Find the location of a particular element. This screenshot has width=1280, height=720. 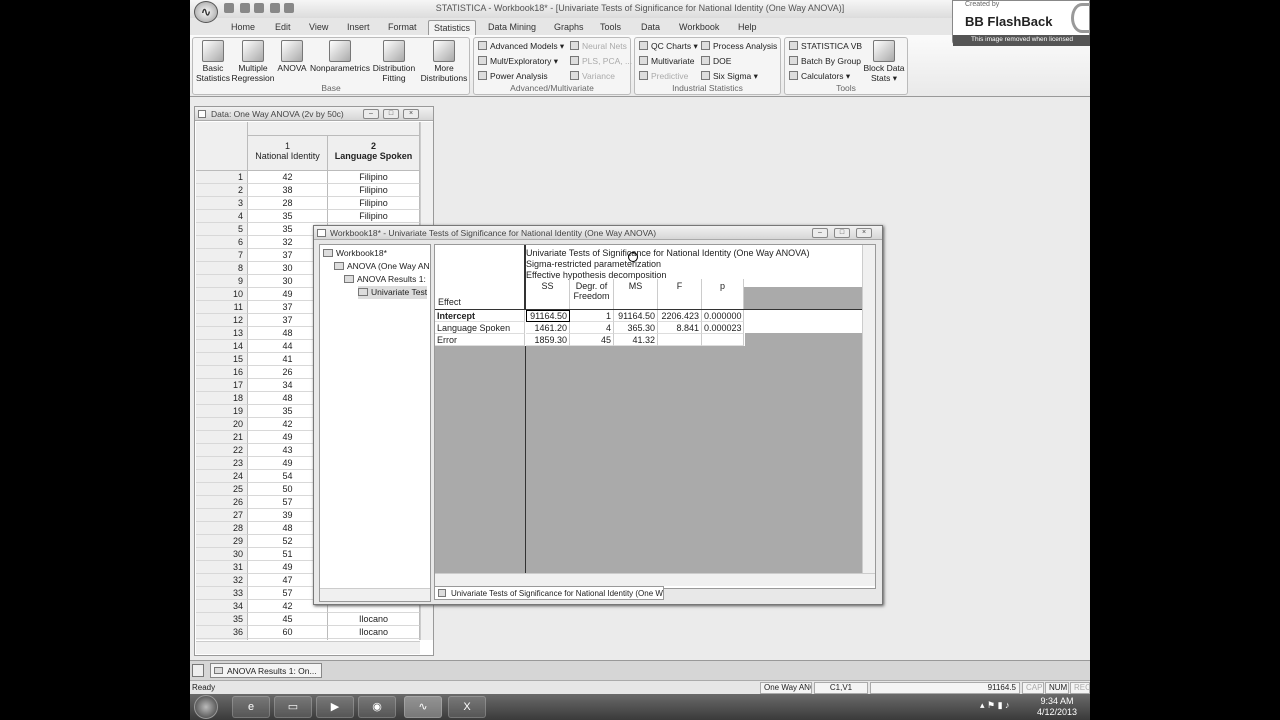

tree-node-workbook: Workbook18* is located at coordinates (355, 253).